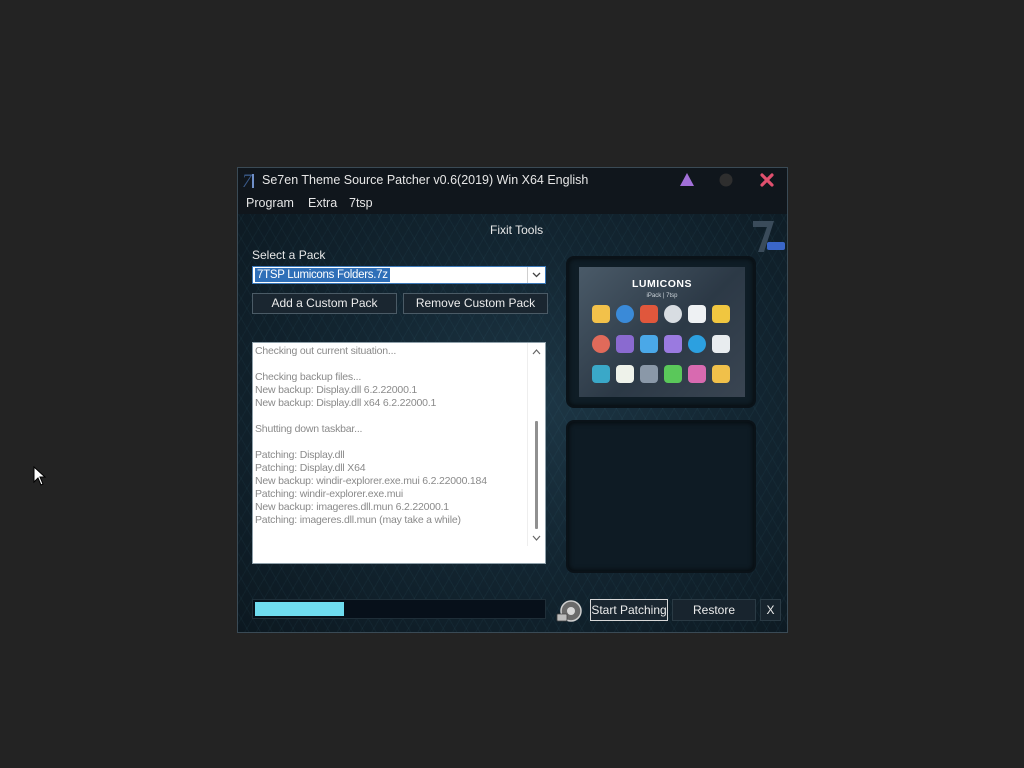 The image size is (1024, 768). What do you see at coordinates (673, 374) in the screenshot?
I see `download-icon` at bounding box center [673, 374].